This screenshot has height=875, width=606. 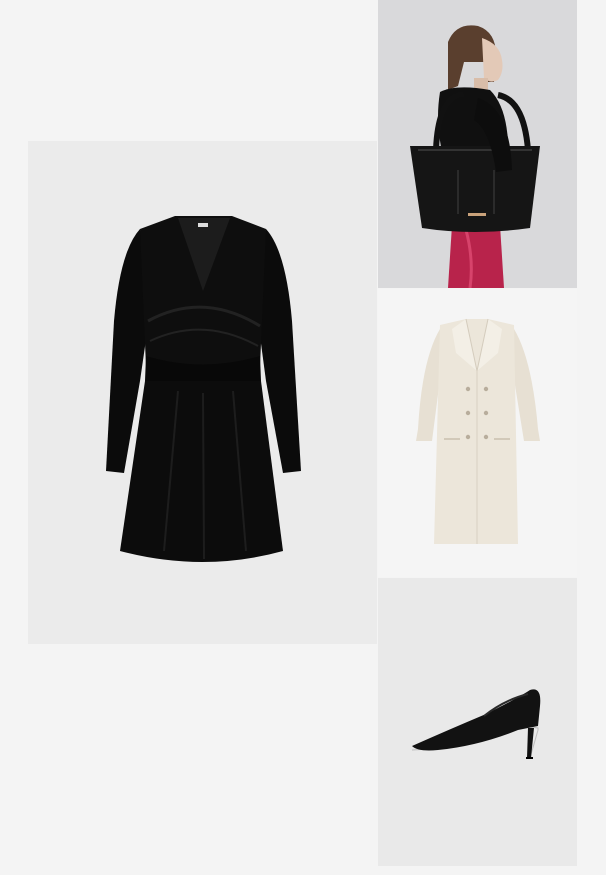 I want to click on product-tile-bag, so click(x=477, y=144).